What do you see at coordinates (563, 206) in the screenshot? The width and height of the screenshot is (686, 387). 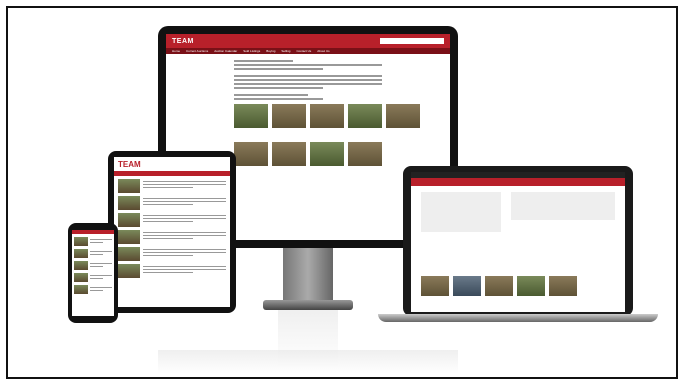 I see `auction-note-box` at bounding box center [563, 206].